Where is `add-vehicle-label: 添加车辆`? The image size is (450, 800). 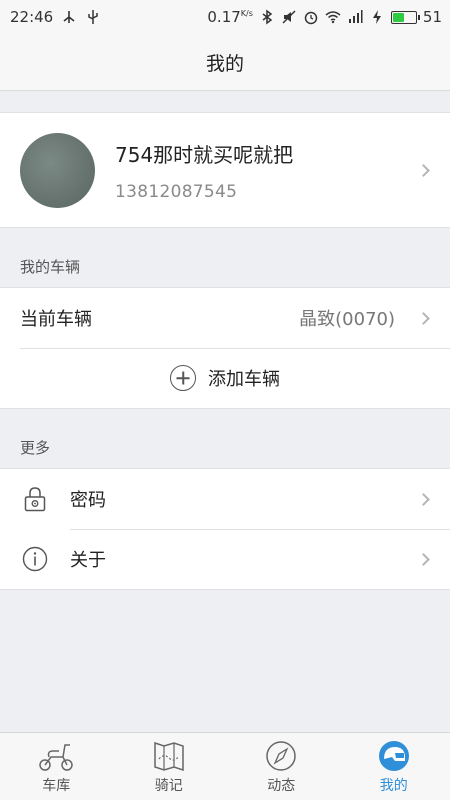 add-vehicle-label: 添加车辆 is located at coordinates (244, 379).